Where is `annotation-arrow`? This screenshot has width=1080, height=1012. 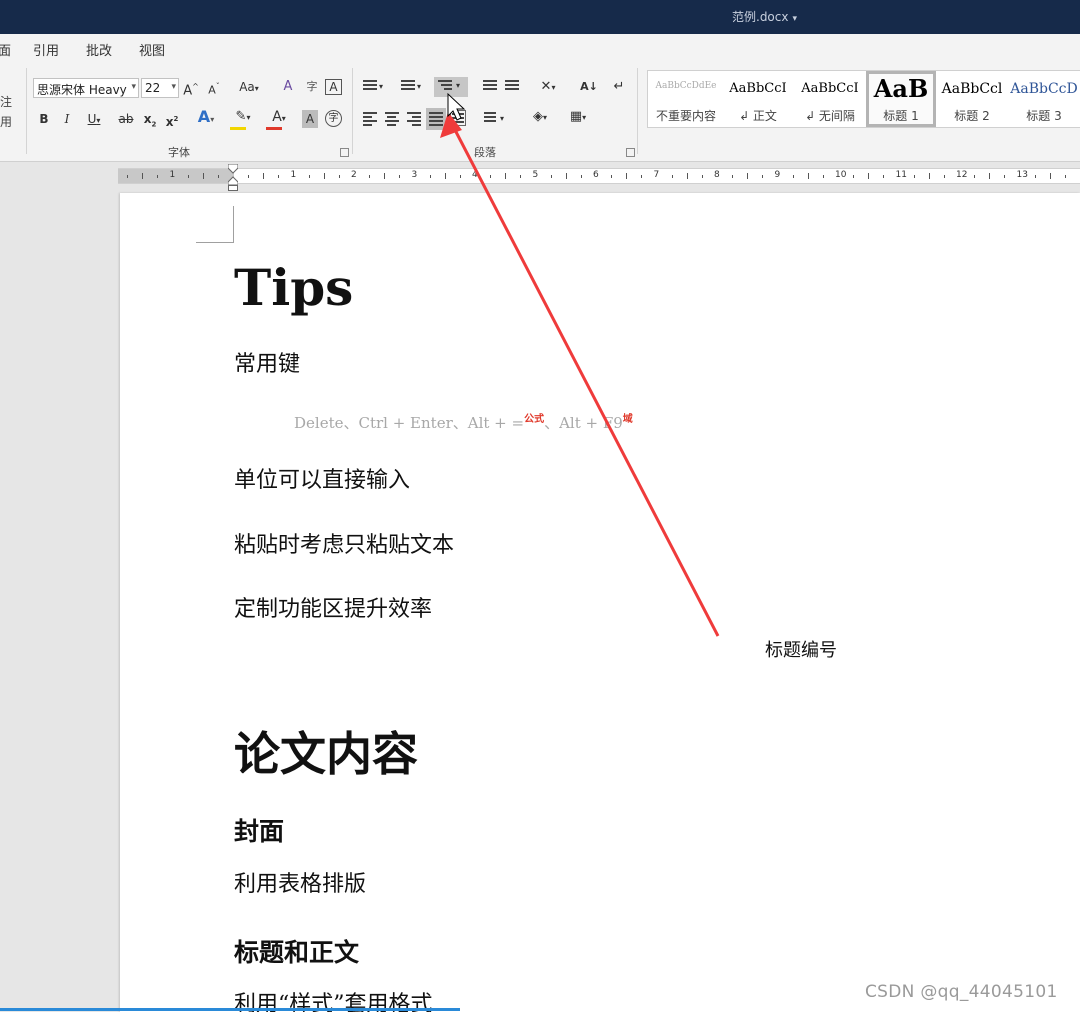 annotation-arrow is located at coordinates (580, 364).